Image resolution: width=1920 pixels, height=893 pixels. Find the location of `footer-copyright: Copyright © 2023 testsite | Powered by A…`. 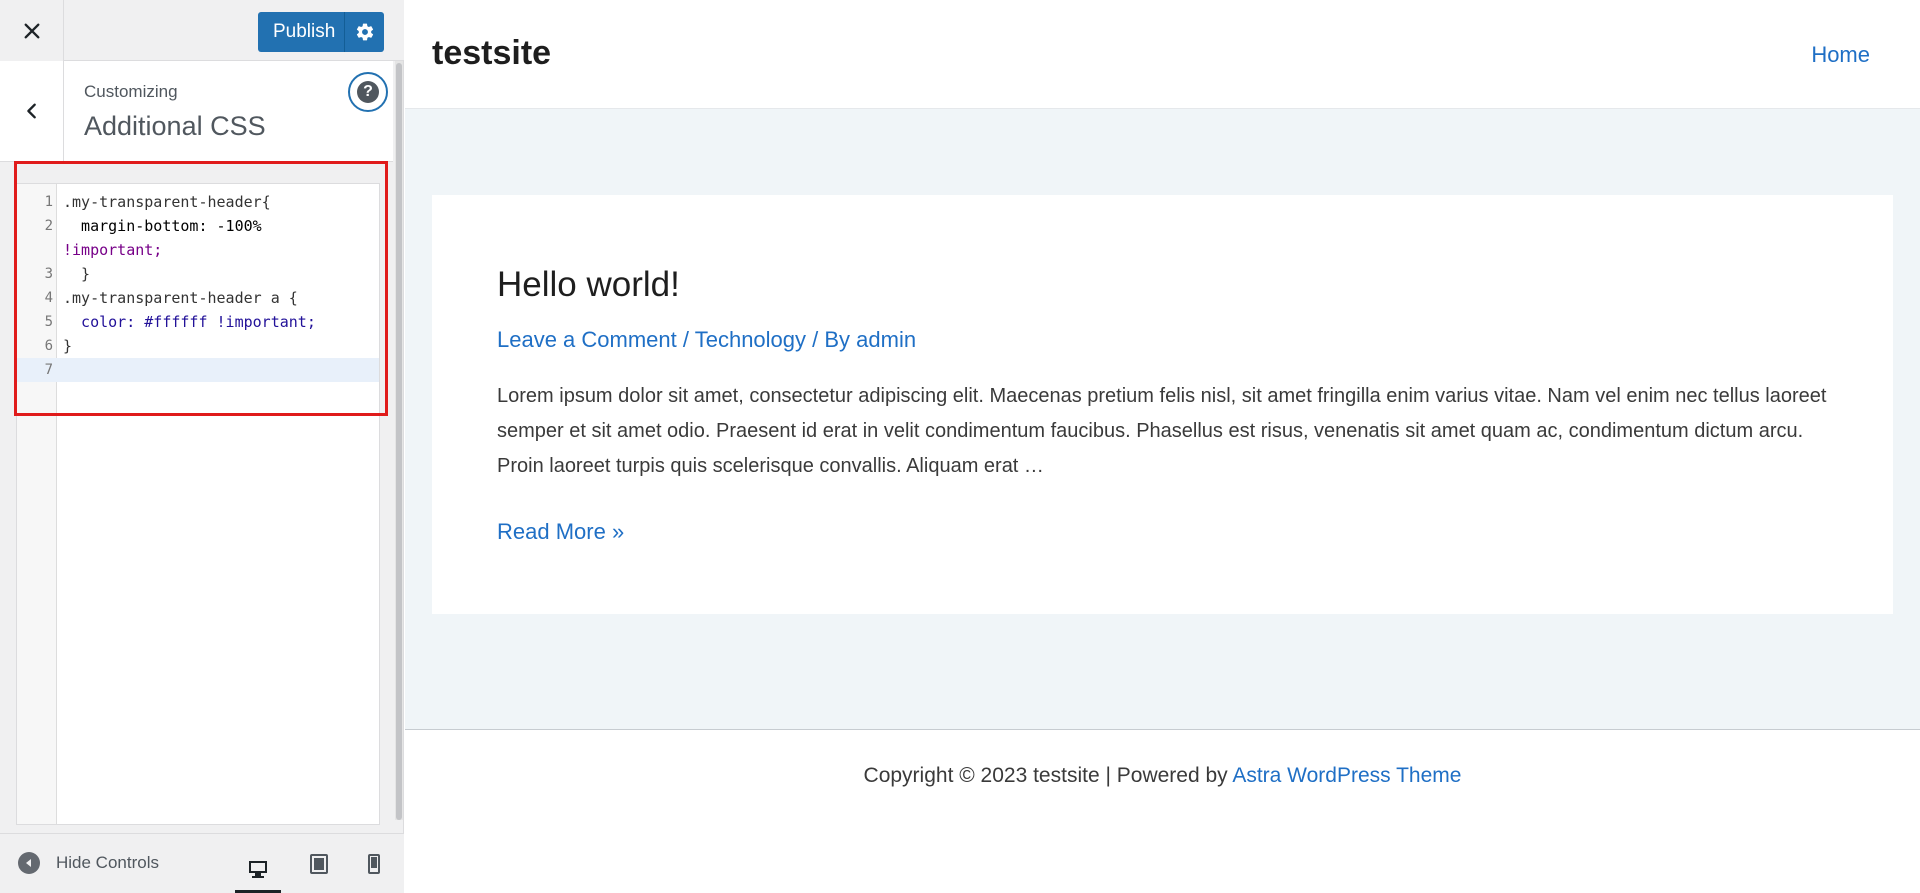

footer-copyright: Copyright © 2023 testsite | Powered by A… is located at coordinates (1162, 776).